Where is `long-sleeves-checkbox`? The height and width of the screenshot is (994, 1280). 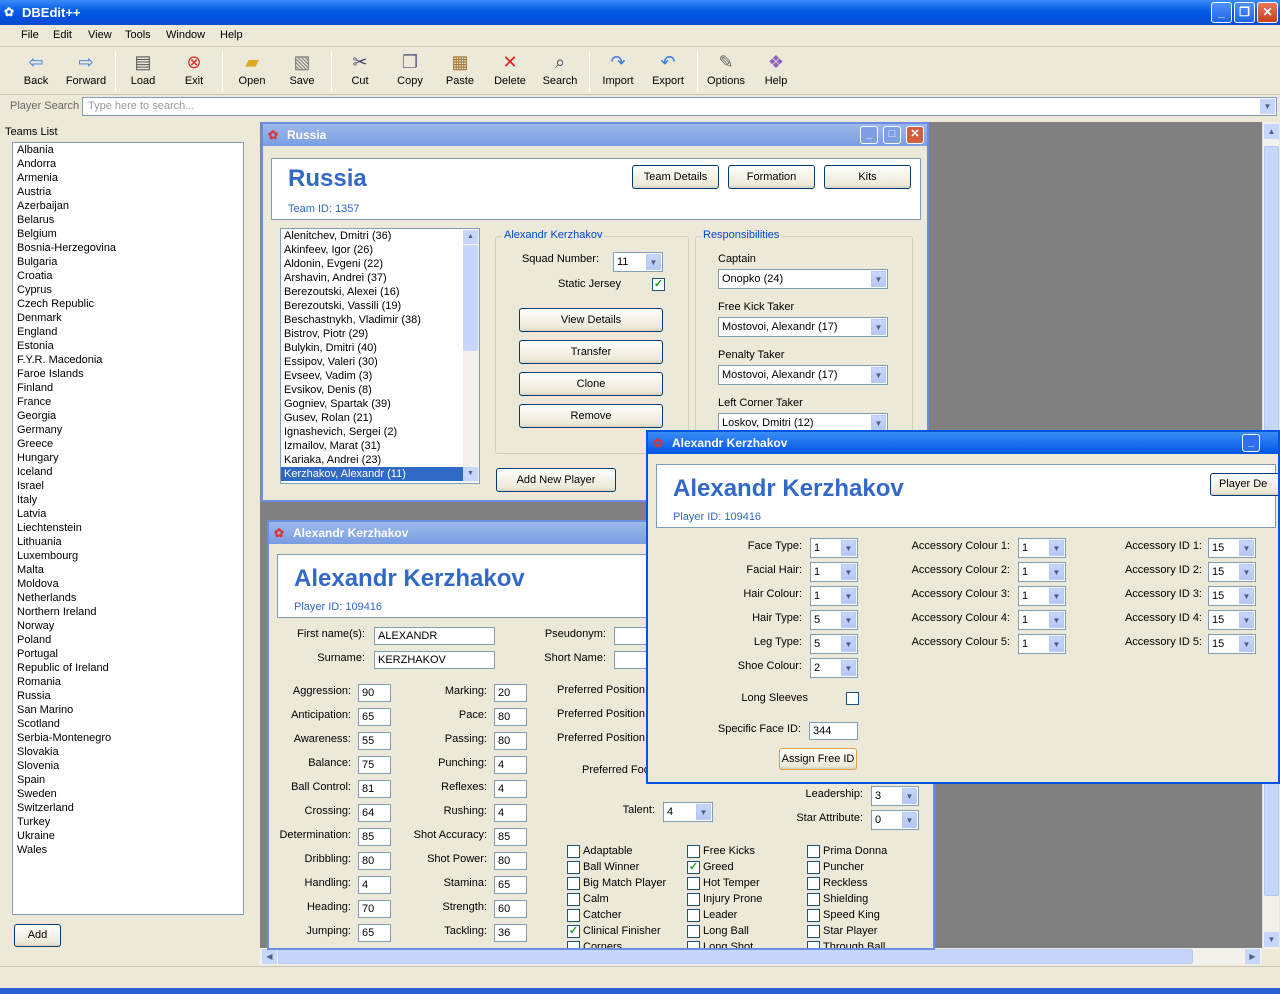 long-sleeves-checkbox is located at coordinates (852, 698).